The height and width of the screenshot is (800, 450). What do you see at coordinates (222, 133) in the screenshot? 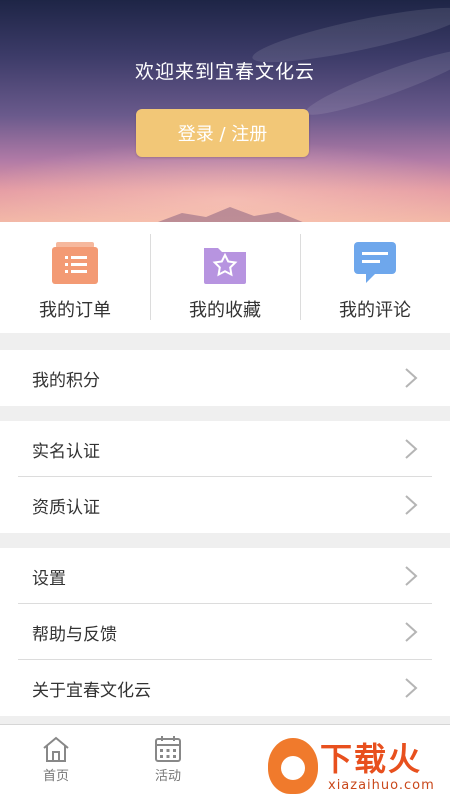
I see `login-register-button: 登录 / 注册` at bounding box center [222, 133].